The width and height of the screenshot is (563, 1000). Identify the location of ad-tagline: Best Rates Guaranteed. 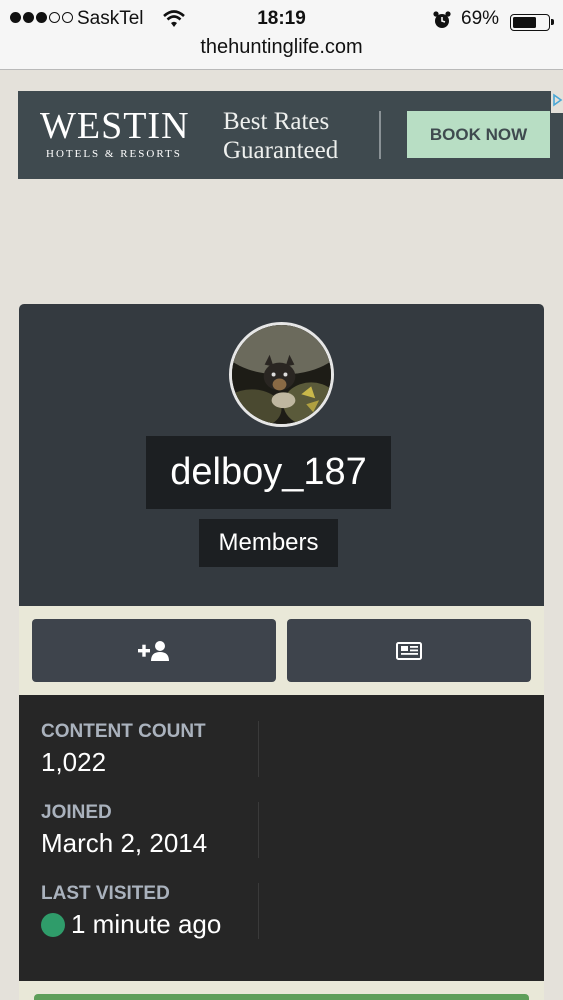
(280, 136).